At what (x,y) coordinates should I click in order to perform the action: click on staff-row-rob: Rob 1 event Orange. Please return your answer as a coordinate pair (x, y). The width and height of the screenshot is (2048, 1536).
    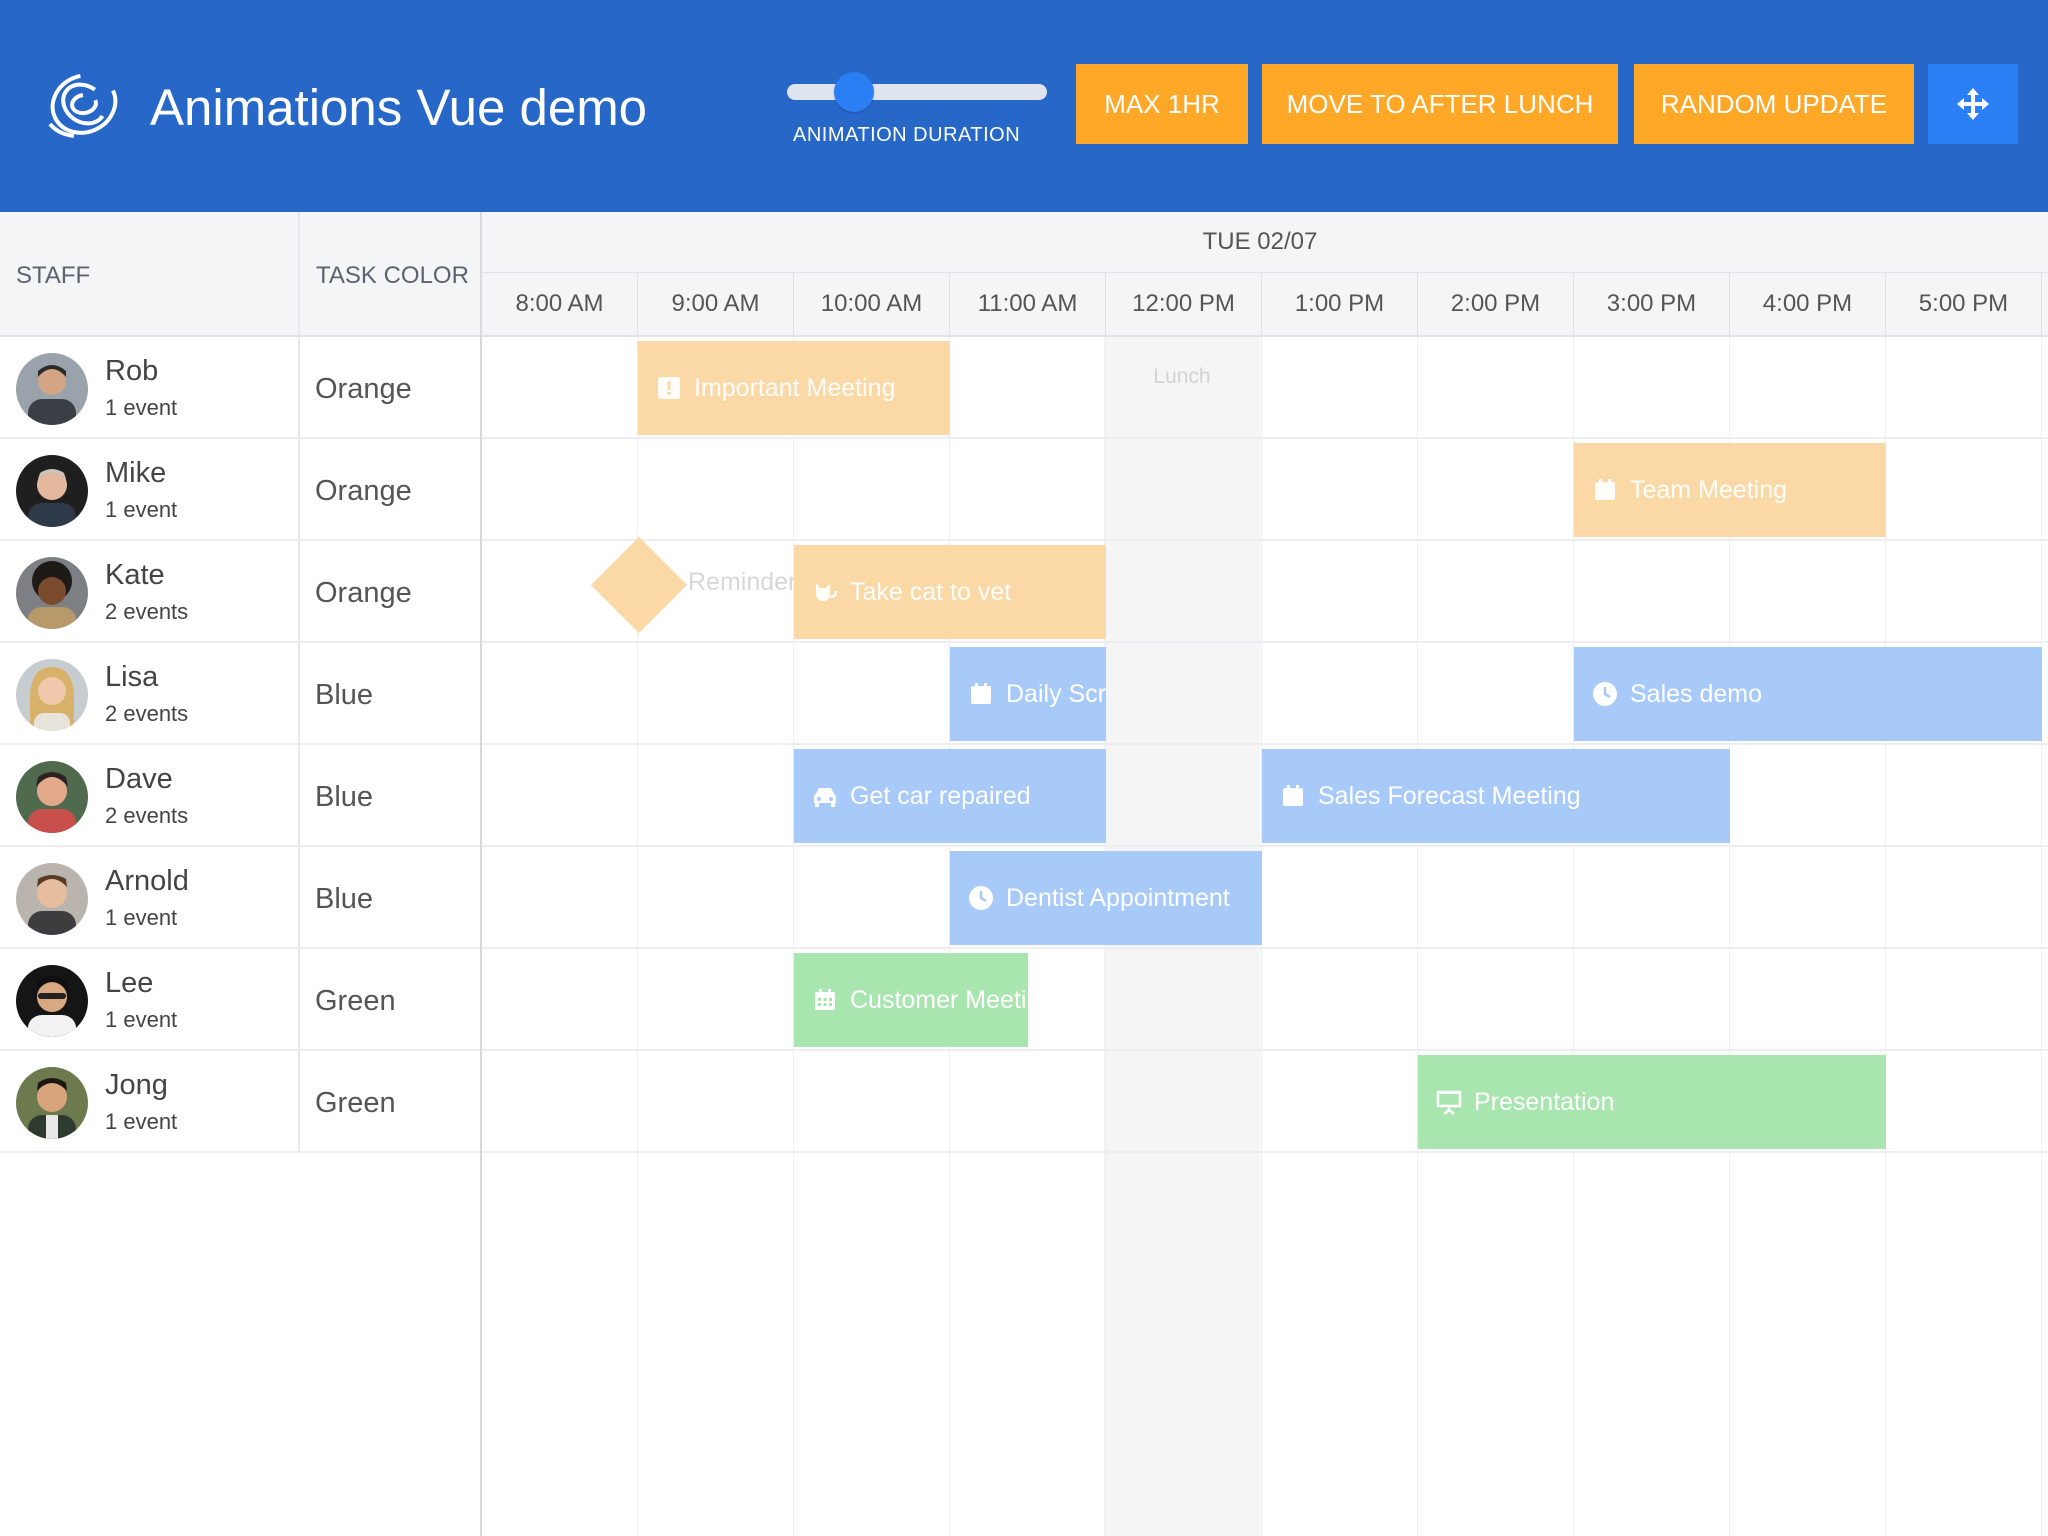
    Looking at the image, I should click on (240, 388).